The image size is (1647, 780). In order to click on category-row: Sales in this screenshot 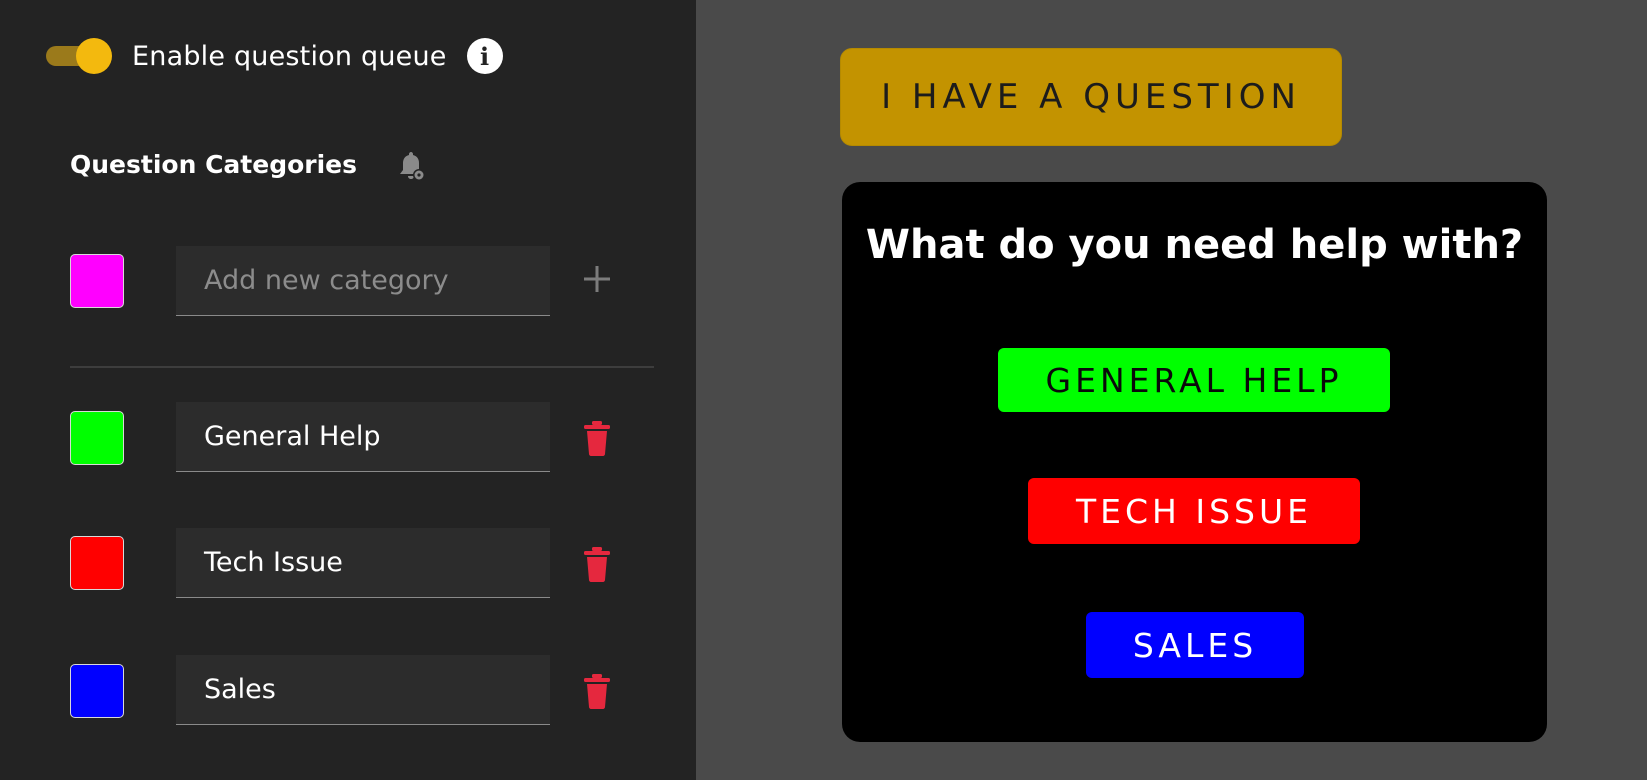, I will do `click(350, 691)`.